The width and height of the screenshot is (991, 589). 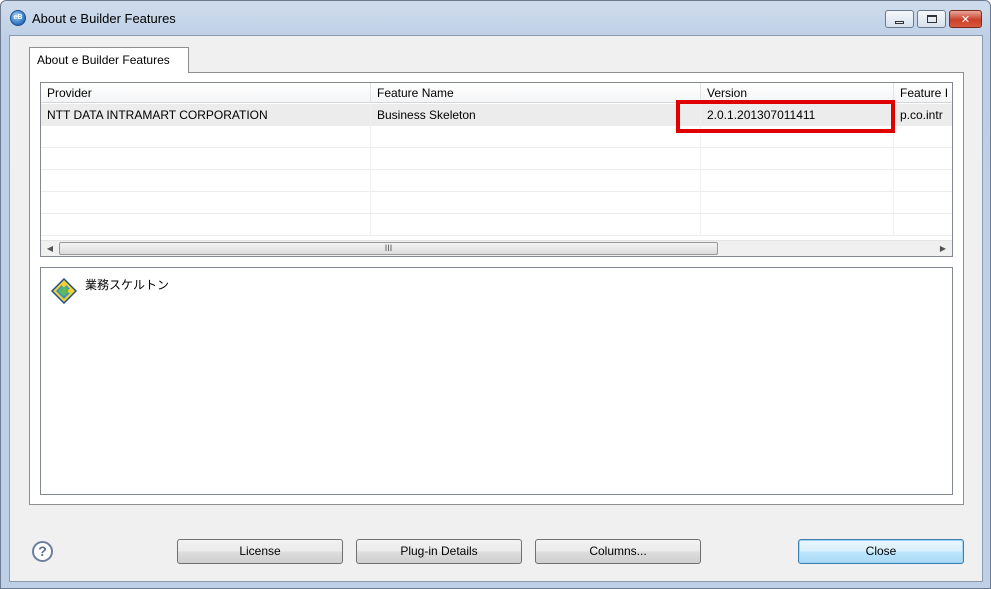 I want to click on maximize-button, so click(x=931, y=19).